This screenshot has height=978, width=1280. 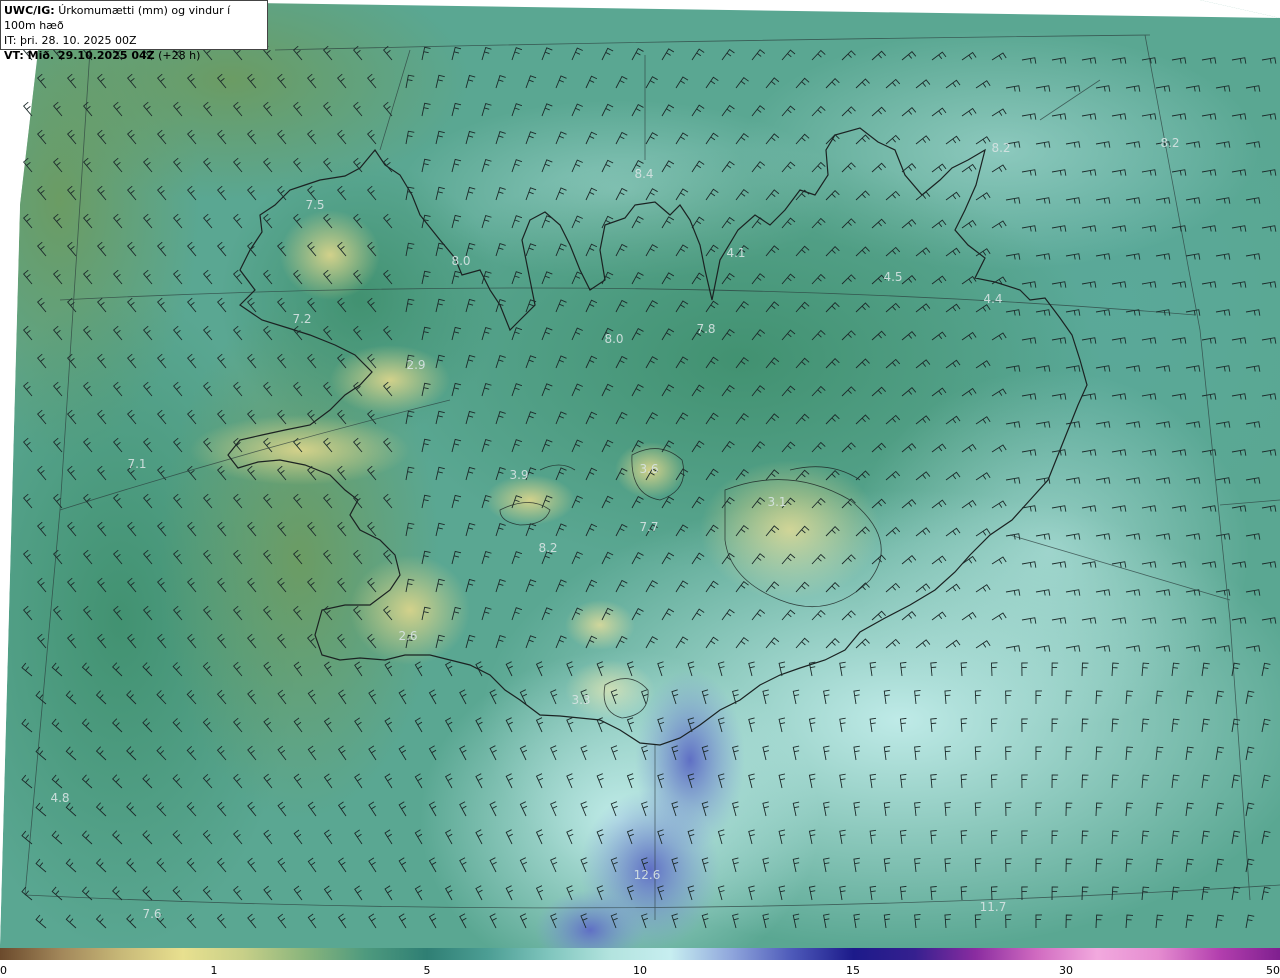 I want to click on colorbar-tick: 1, so click(x=214, y=970).